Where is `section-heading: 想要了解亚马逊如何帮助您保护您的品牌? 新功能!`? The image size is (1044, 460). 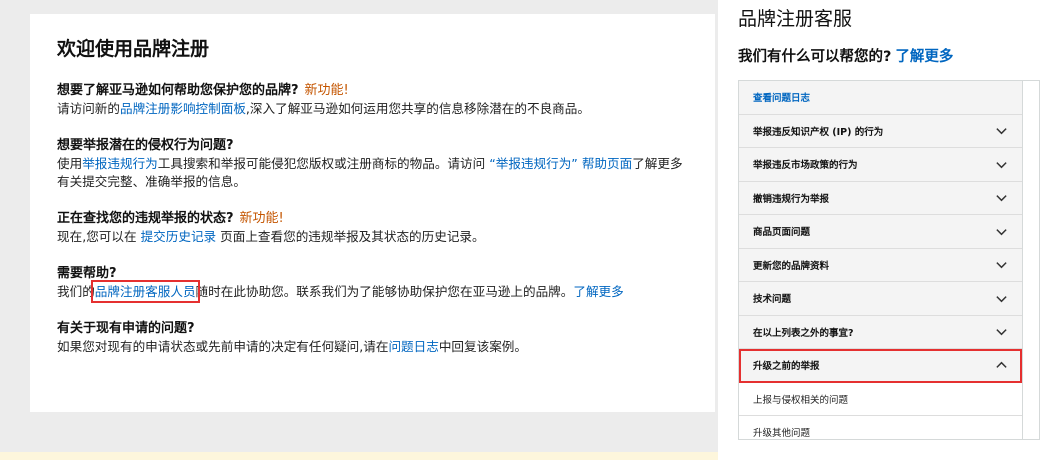 section-heading: 想要了解亚马逊如何帮助您保护您的品牌? 新功能! is located at coordinates (372, 91).